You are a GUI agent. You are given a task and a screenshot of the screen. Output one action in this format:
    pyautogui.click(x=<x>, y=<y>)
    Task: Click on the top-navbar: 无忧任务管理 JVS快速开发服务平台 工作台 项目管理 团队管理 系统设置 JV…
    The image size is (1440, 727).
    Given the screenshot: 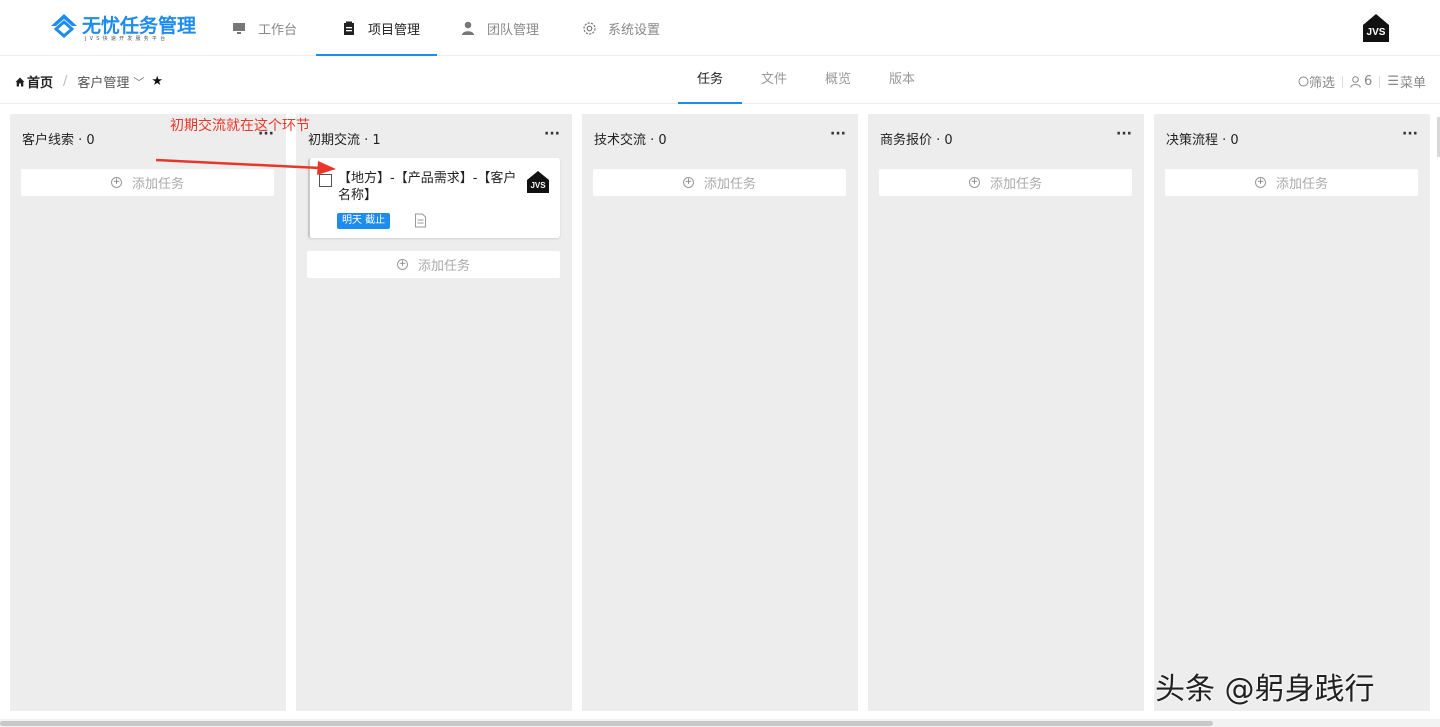 What is the action you would take?
    pyautogui.click(x=720, y=28)
    